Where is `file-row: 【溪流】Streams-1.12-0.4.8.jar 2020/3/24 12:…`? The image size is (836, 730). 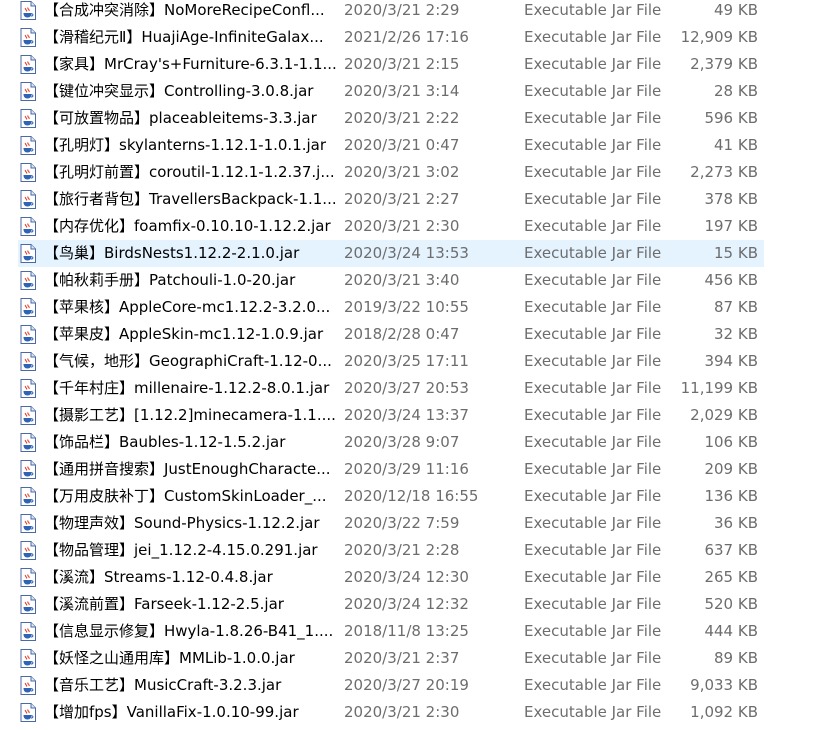
file-row: 【溪流】Streams-1.12-0.4.8.jar 2020/3/24 12:… is located at coordinates (391, 577).